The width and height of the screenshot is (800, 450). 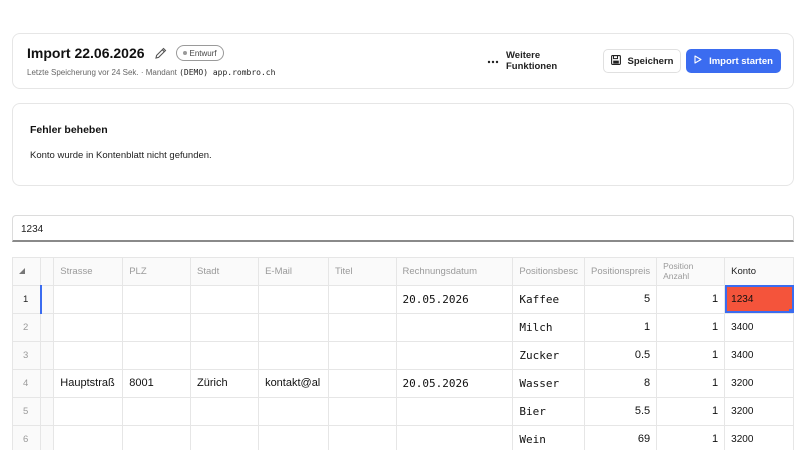 I want to click on column-header-titel: Titel, so click(x=362, y=272).